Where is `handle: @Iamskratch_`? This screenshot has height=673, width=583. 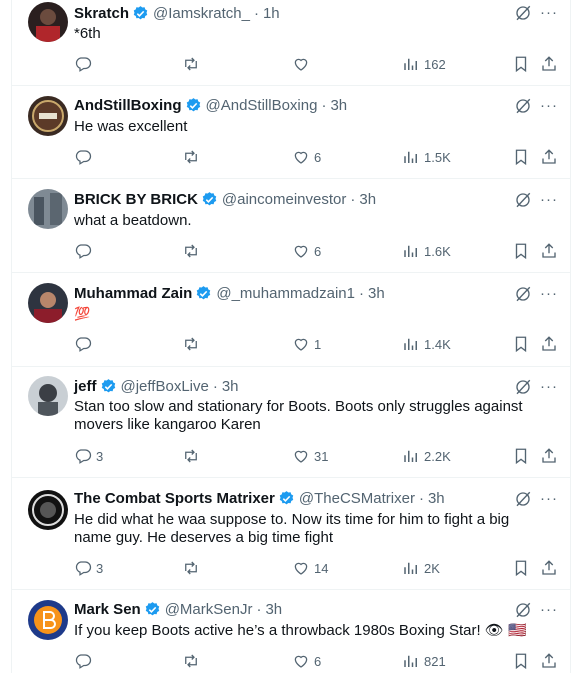
handle: @Iamskratch_ is located at coordinates (201, 13).